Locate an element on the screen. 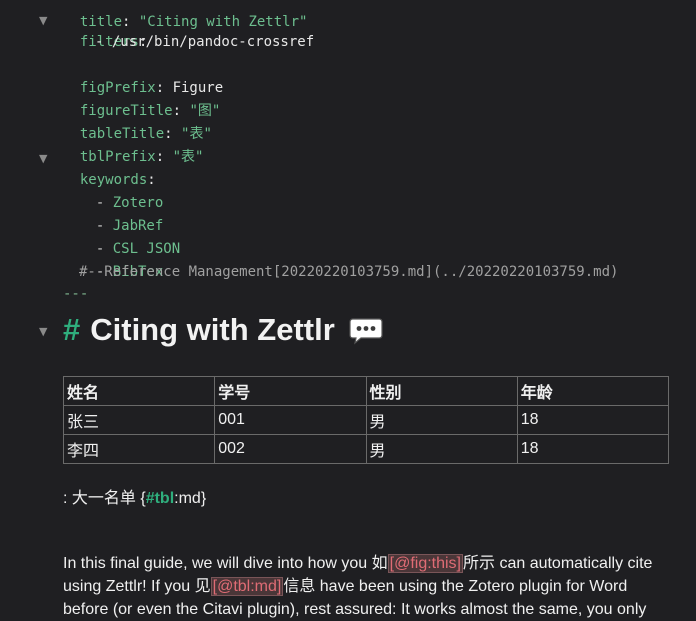 This screenshot has height=621, width=696. table-header-cell: 学号 is located at coordinates (290, 391).